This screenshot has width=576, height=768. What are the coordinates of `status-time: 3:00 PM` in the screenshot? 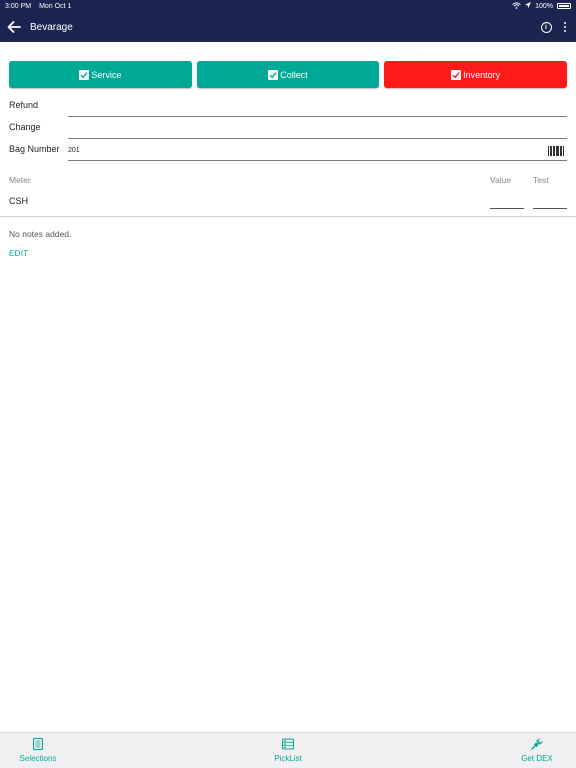 It's located at (18, 6).